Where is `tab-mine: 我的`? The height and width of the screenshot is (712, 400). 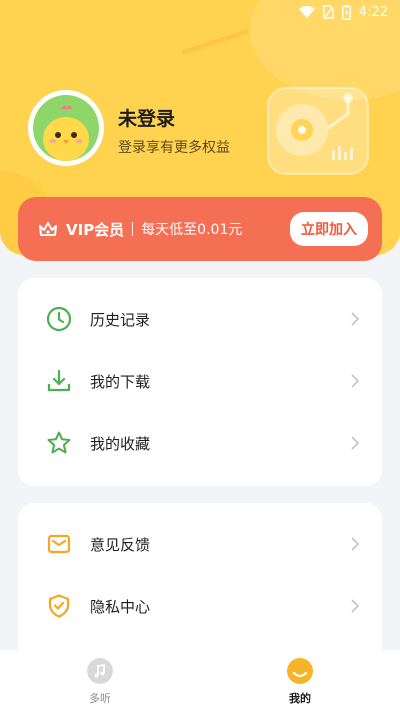 tab-mine: 我的 is located at coordinates (300, 681).